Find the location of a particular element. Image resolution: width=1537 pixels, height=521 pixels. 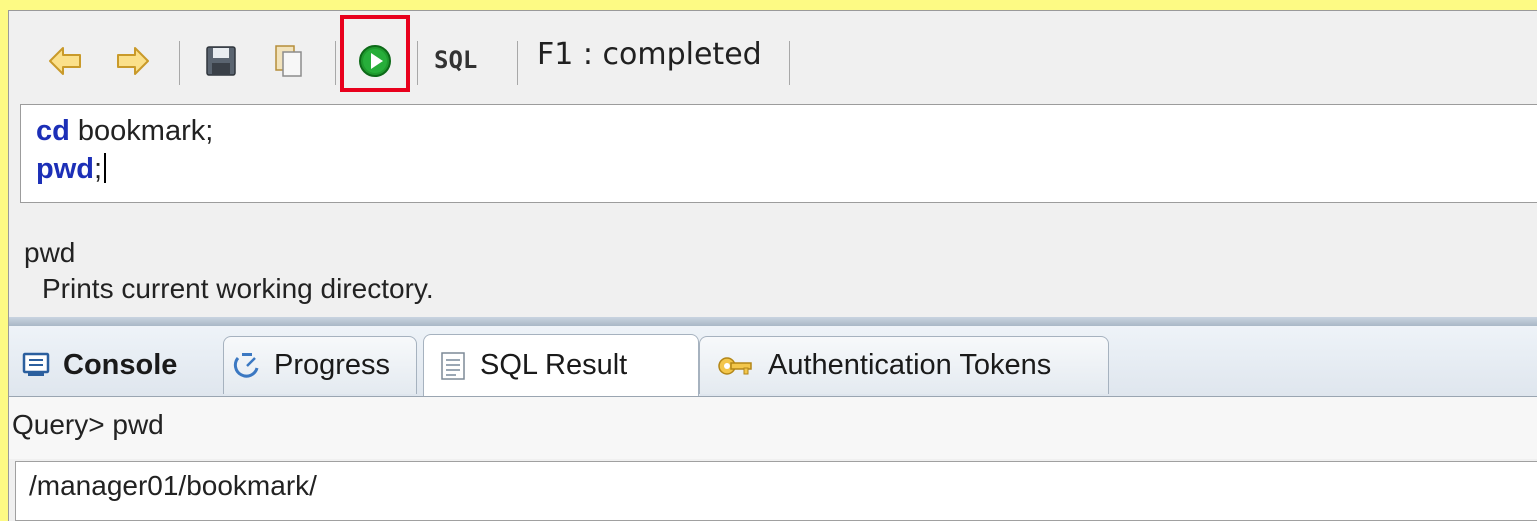

tab-sql-result: SQL Result is located at coordinates (561, 365).